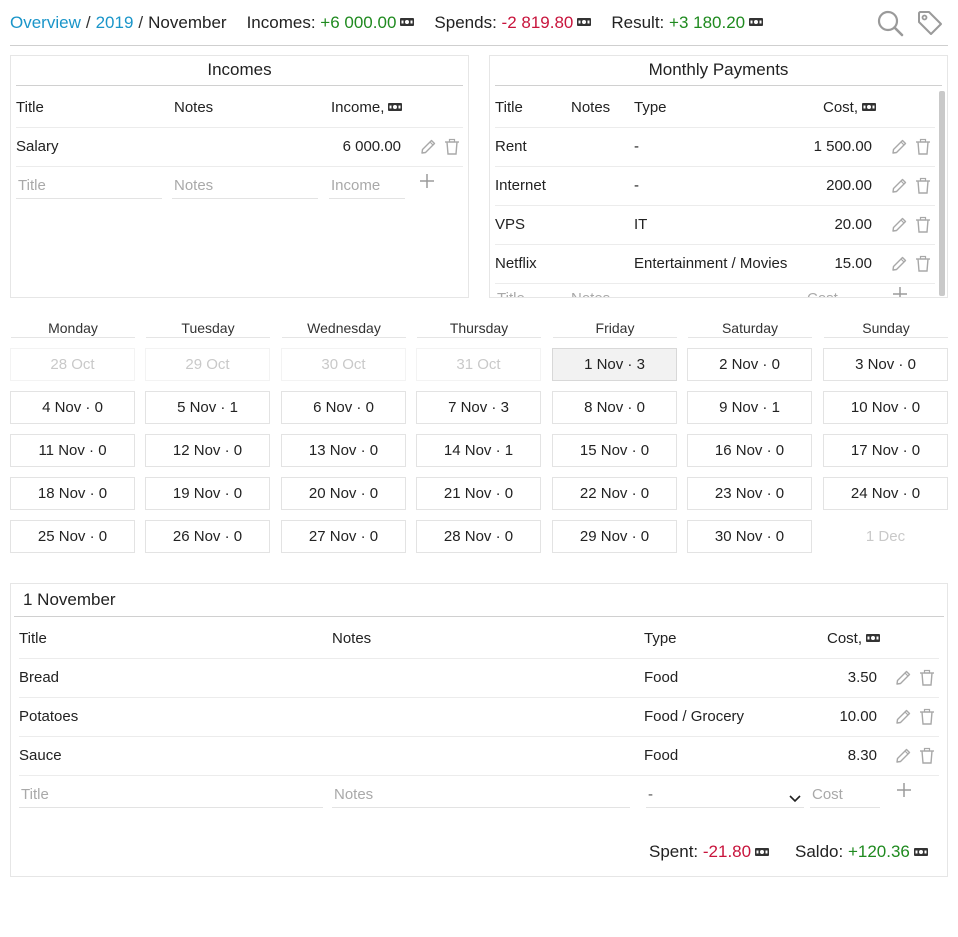 The width and height of the screenshot is (958, 937). Describe the element at coordinates (661, 677) in the screenshot. I see `expense-type: Food` at that location.